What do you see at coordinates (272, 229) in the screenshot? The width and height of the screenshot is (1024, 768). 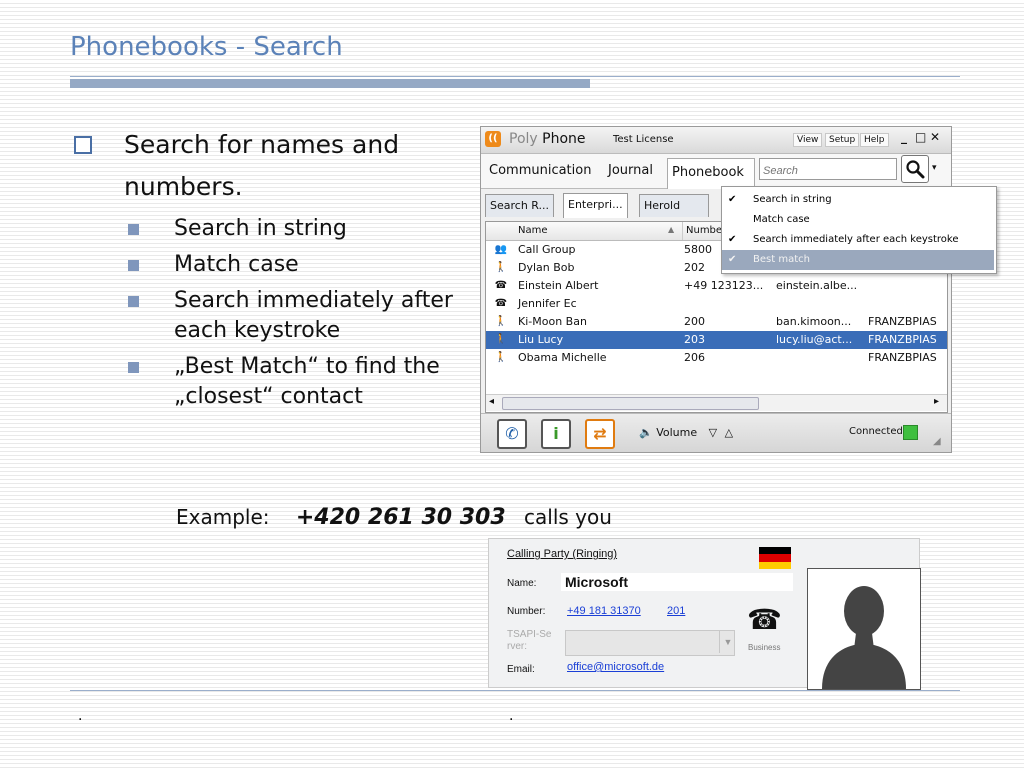 I see `sub-bullet-search-in-string: Search in string` at bounding box center [272, 229].